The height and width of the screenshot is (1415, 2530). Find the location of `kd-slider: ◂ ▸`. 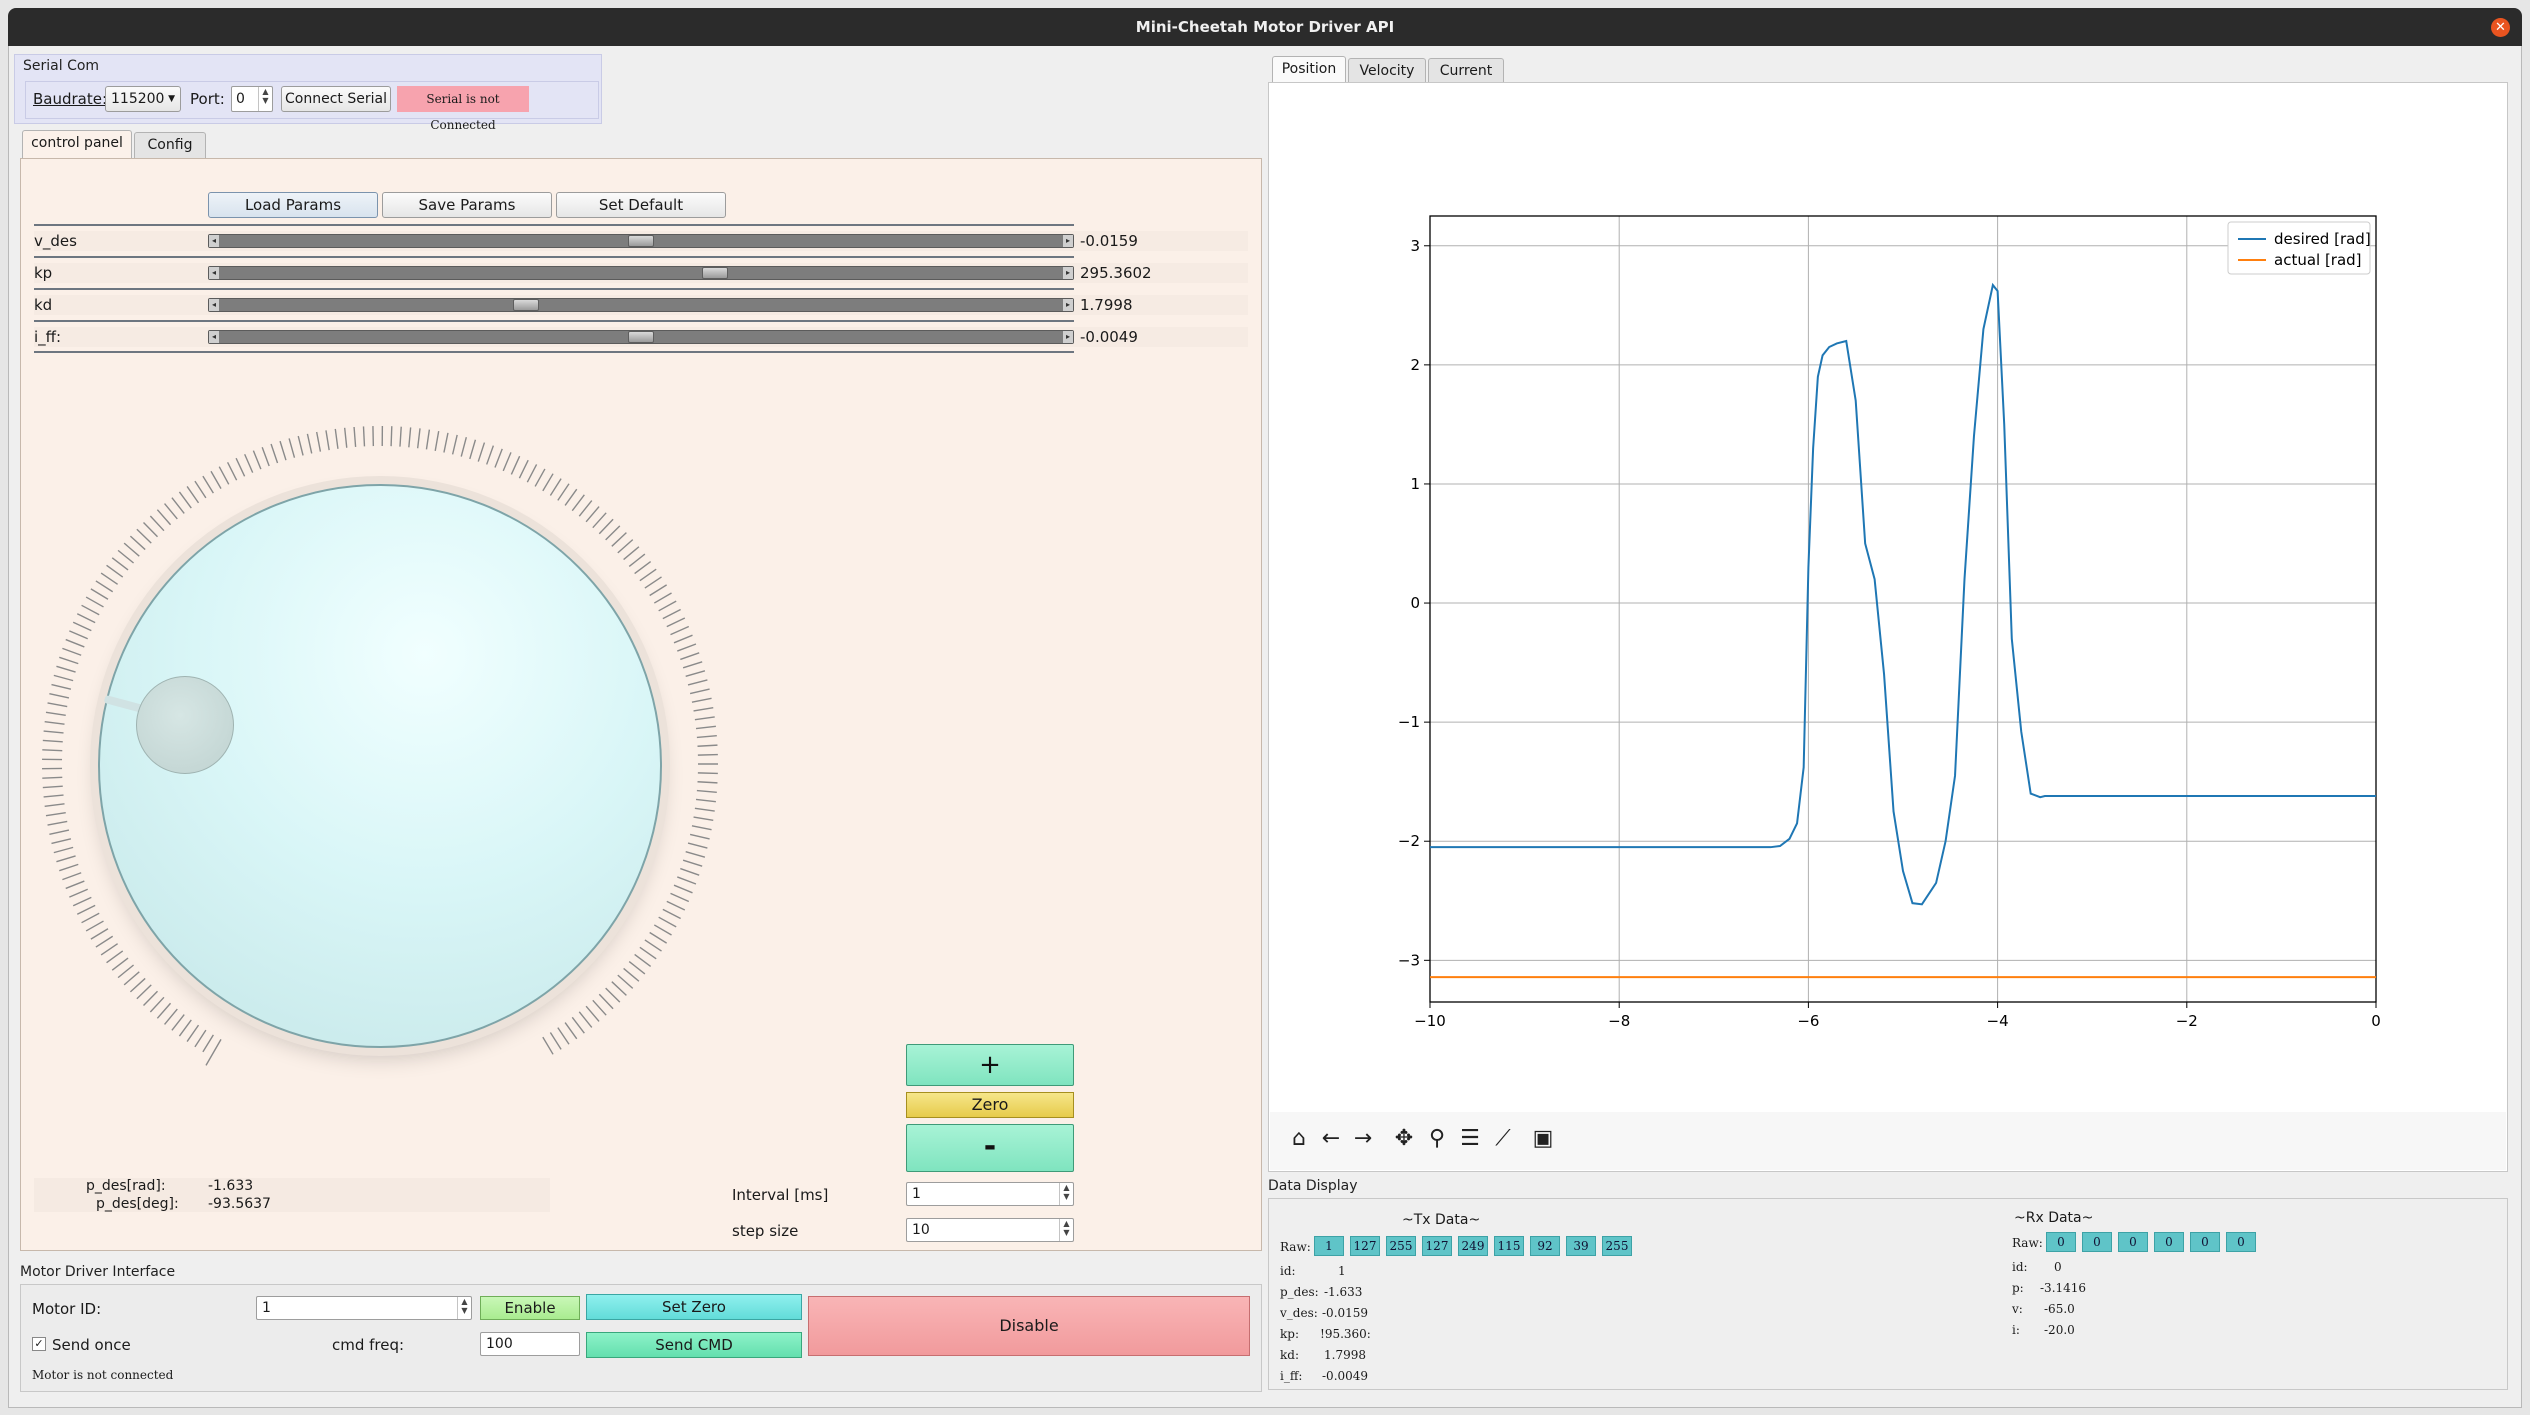

kd-slider: ◂ ▸ is located at coordinates (641, 305).